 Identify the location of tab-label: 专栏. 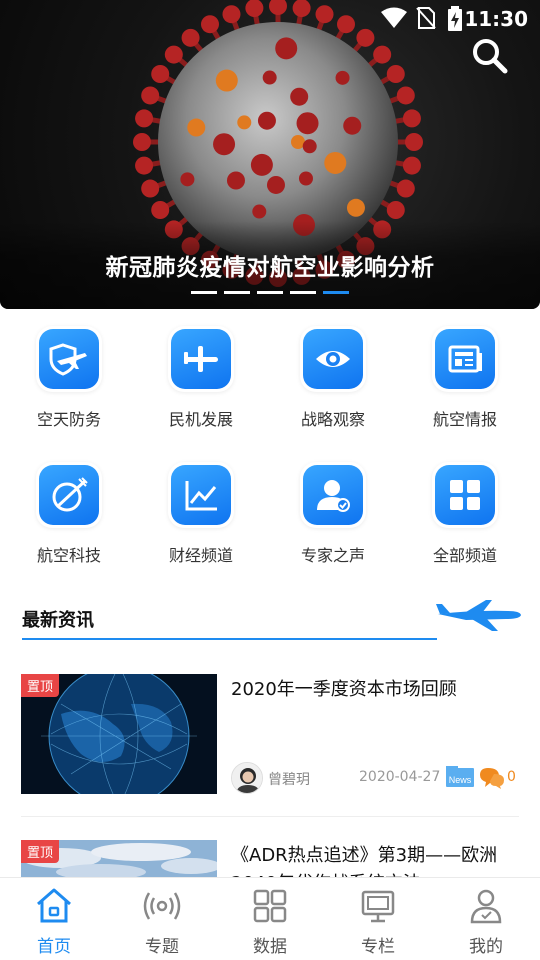
(378, 947).